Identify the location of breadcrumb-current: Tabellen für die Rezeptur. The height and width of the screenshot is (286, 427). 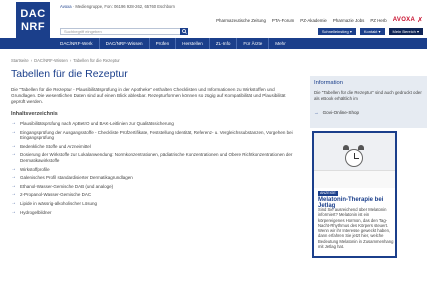
(96, 60).